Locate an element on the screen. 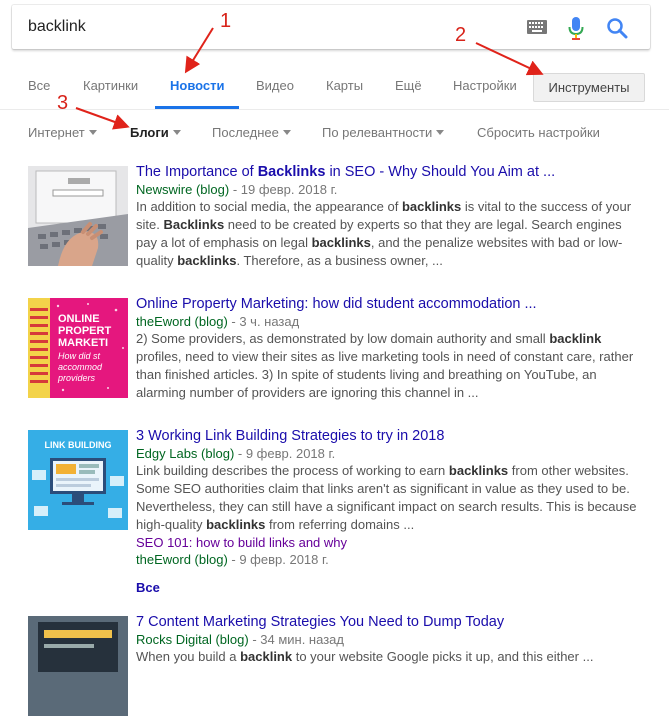 Image resolution: width=669 pixels, height=716 pixels. filter-internet-label: Интернет is located at coordinates (56, 132).